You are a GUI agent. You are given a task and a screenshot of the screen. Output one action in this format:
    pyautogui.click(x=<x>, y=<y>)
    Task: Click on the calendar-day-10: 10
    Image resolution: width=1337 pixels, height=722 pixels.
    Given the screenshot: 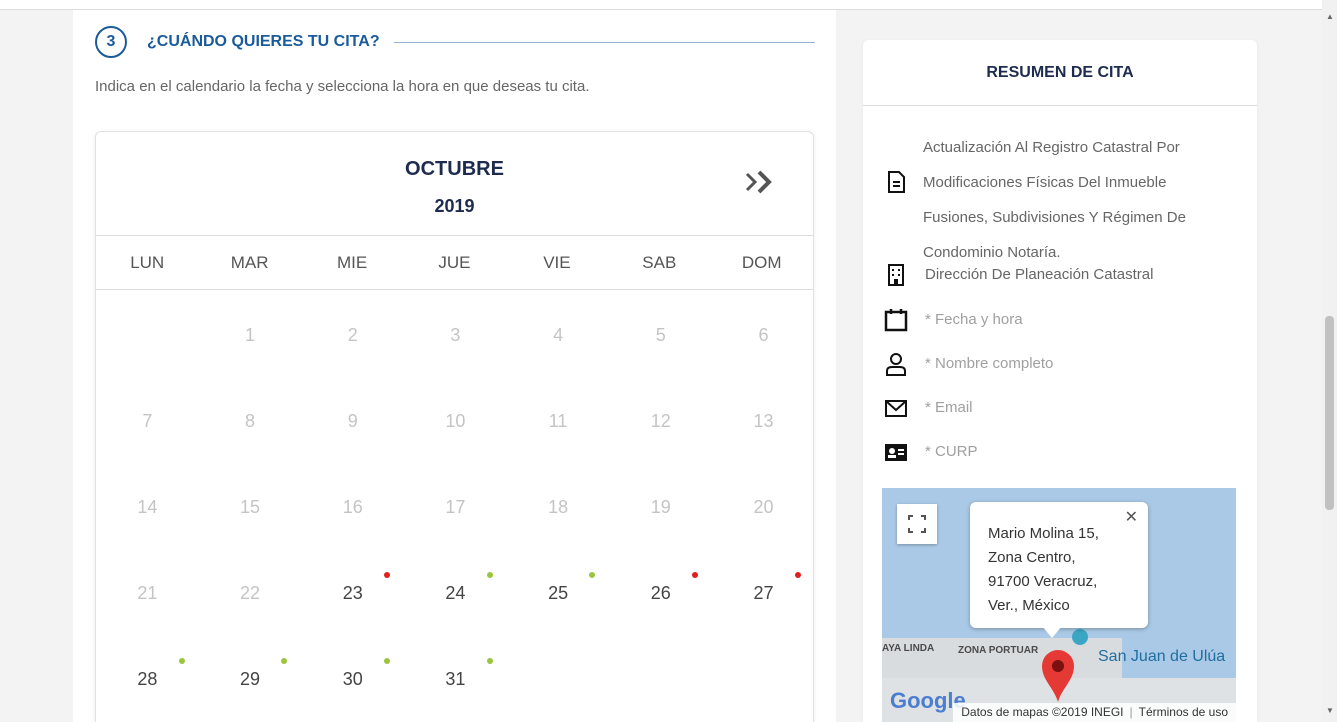 What is the action you would take?
    pyautogui.click(x=455, y=421)
    